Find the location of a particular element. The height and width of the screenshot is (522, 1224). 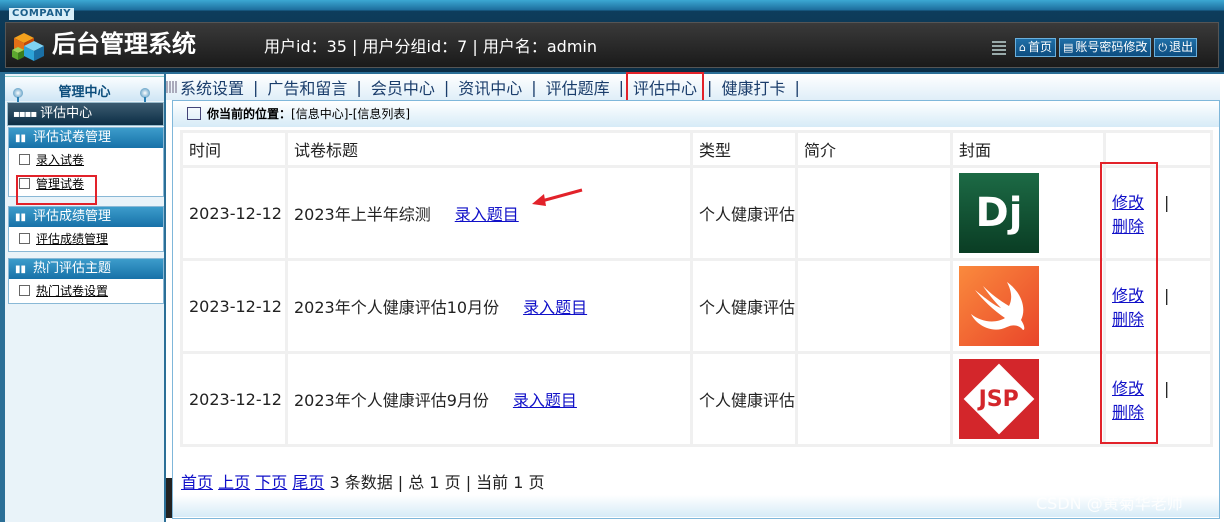

company-label: COMPANY is located at coordinates (42, 14).